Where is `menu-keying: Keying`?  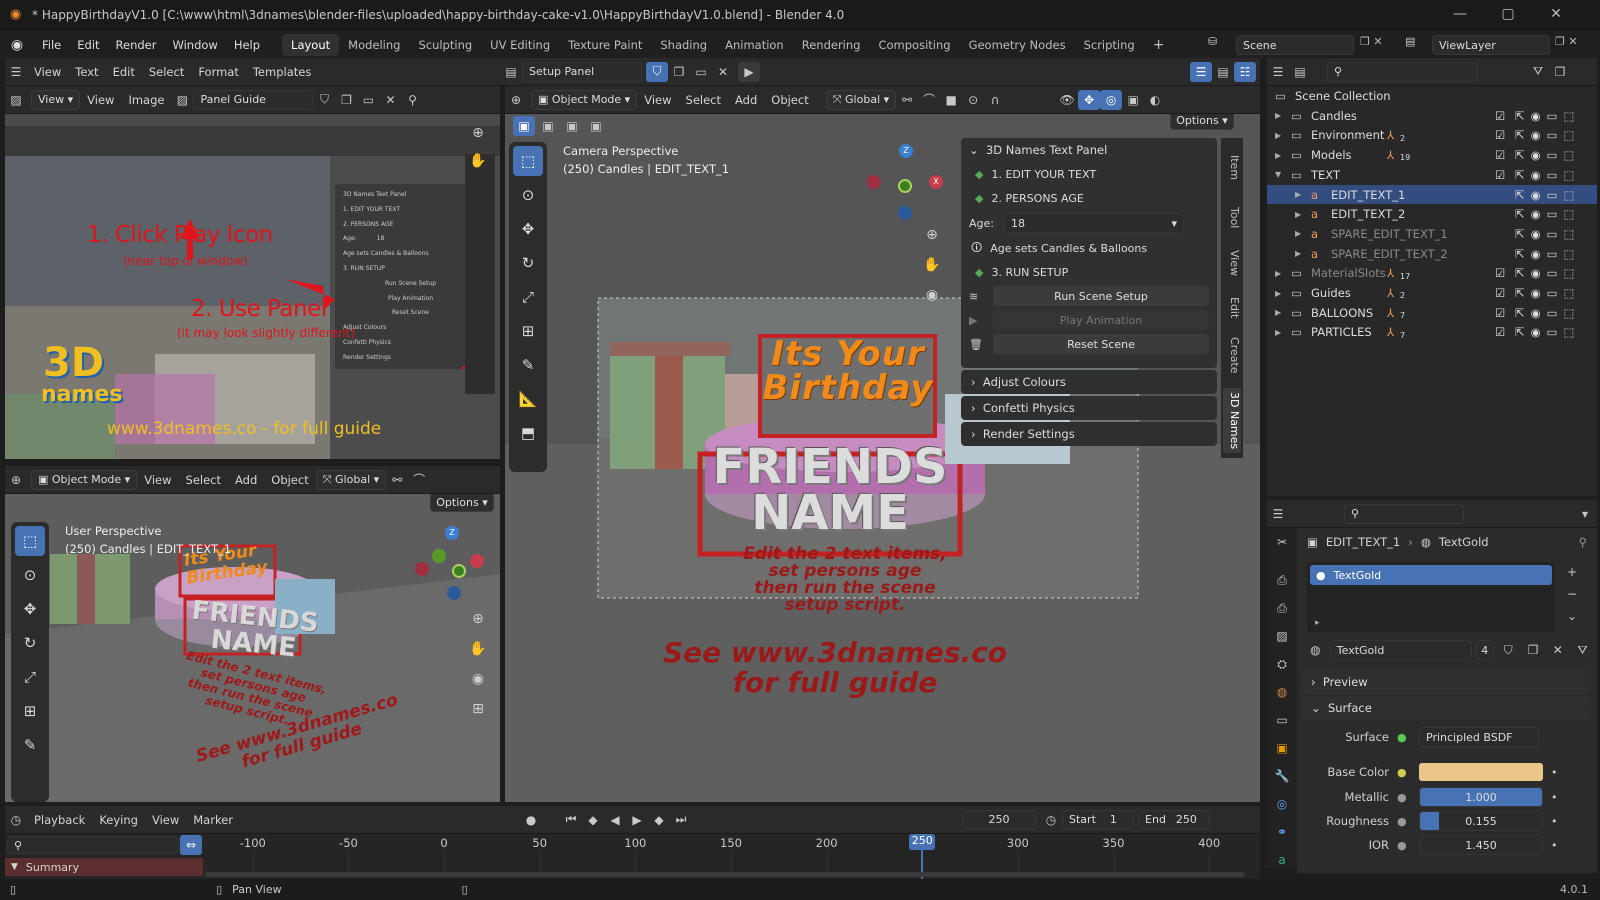
menu-keying: Keying is located at coordinates (118, 820).